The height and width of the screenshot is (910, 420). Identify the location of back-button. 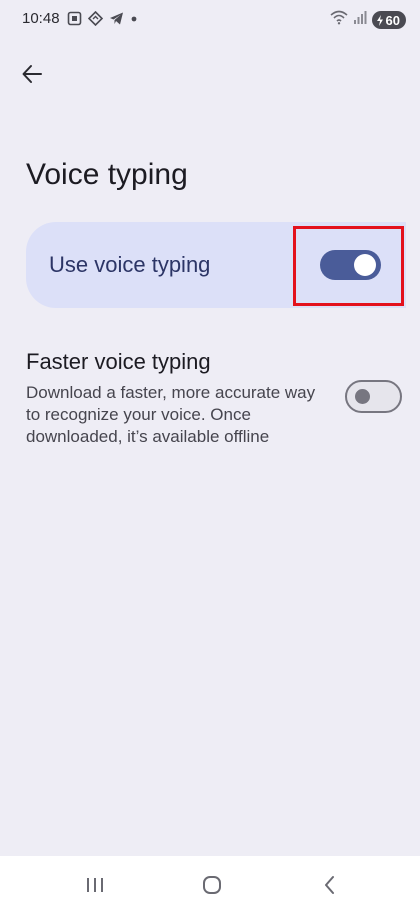
(32, 74).